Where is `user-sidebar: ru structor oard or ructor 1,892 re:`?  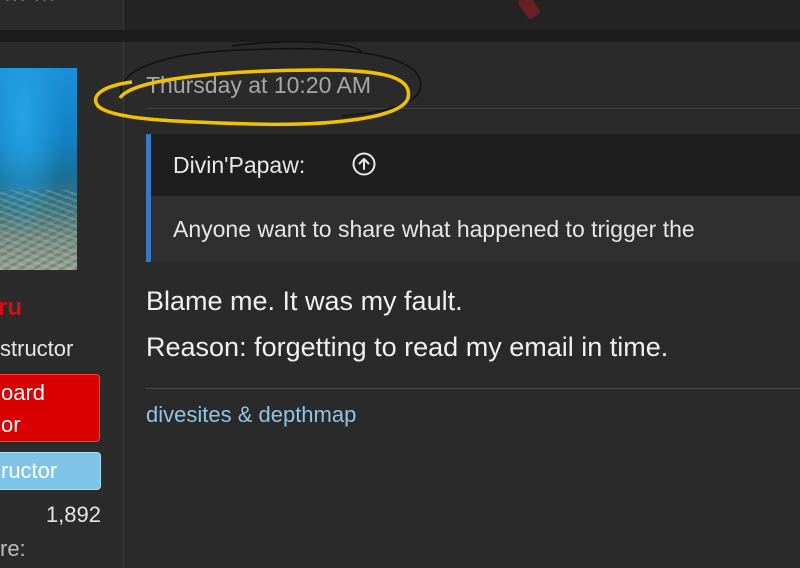
user-sidebar: ru structor oard or ructor 1,892 re: is located at coordinates (62, 305).